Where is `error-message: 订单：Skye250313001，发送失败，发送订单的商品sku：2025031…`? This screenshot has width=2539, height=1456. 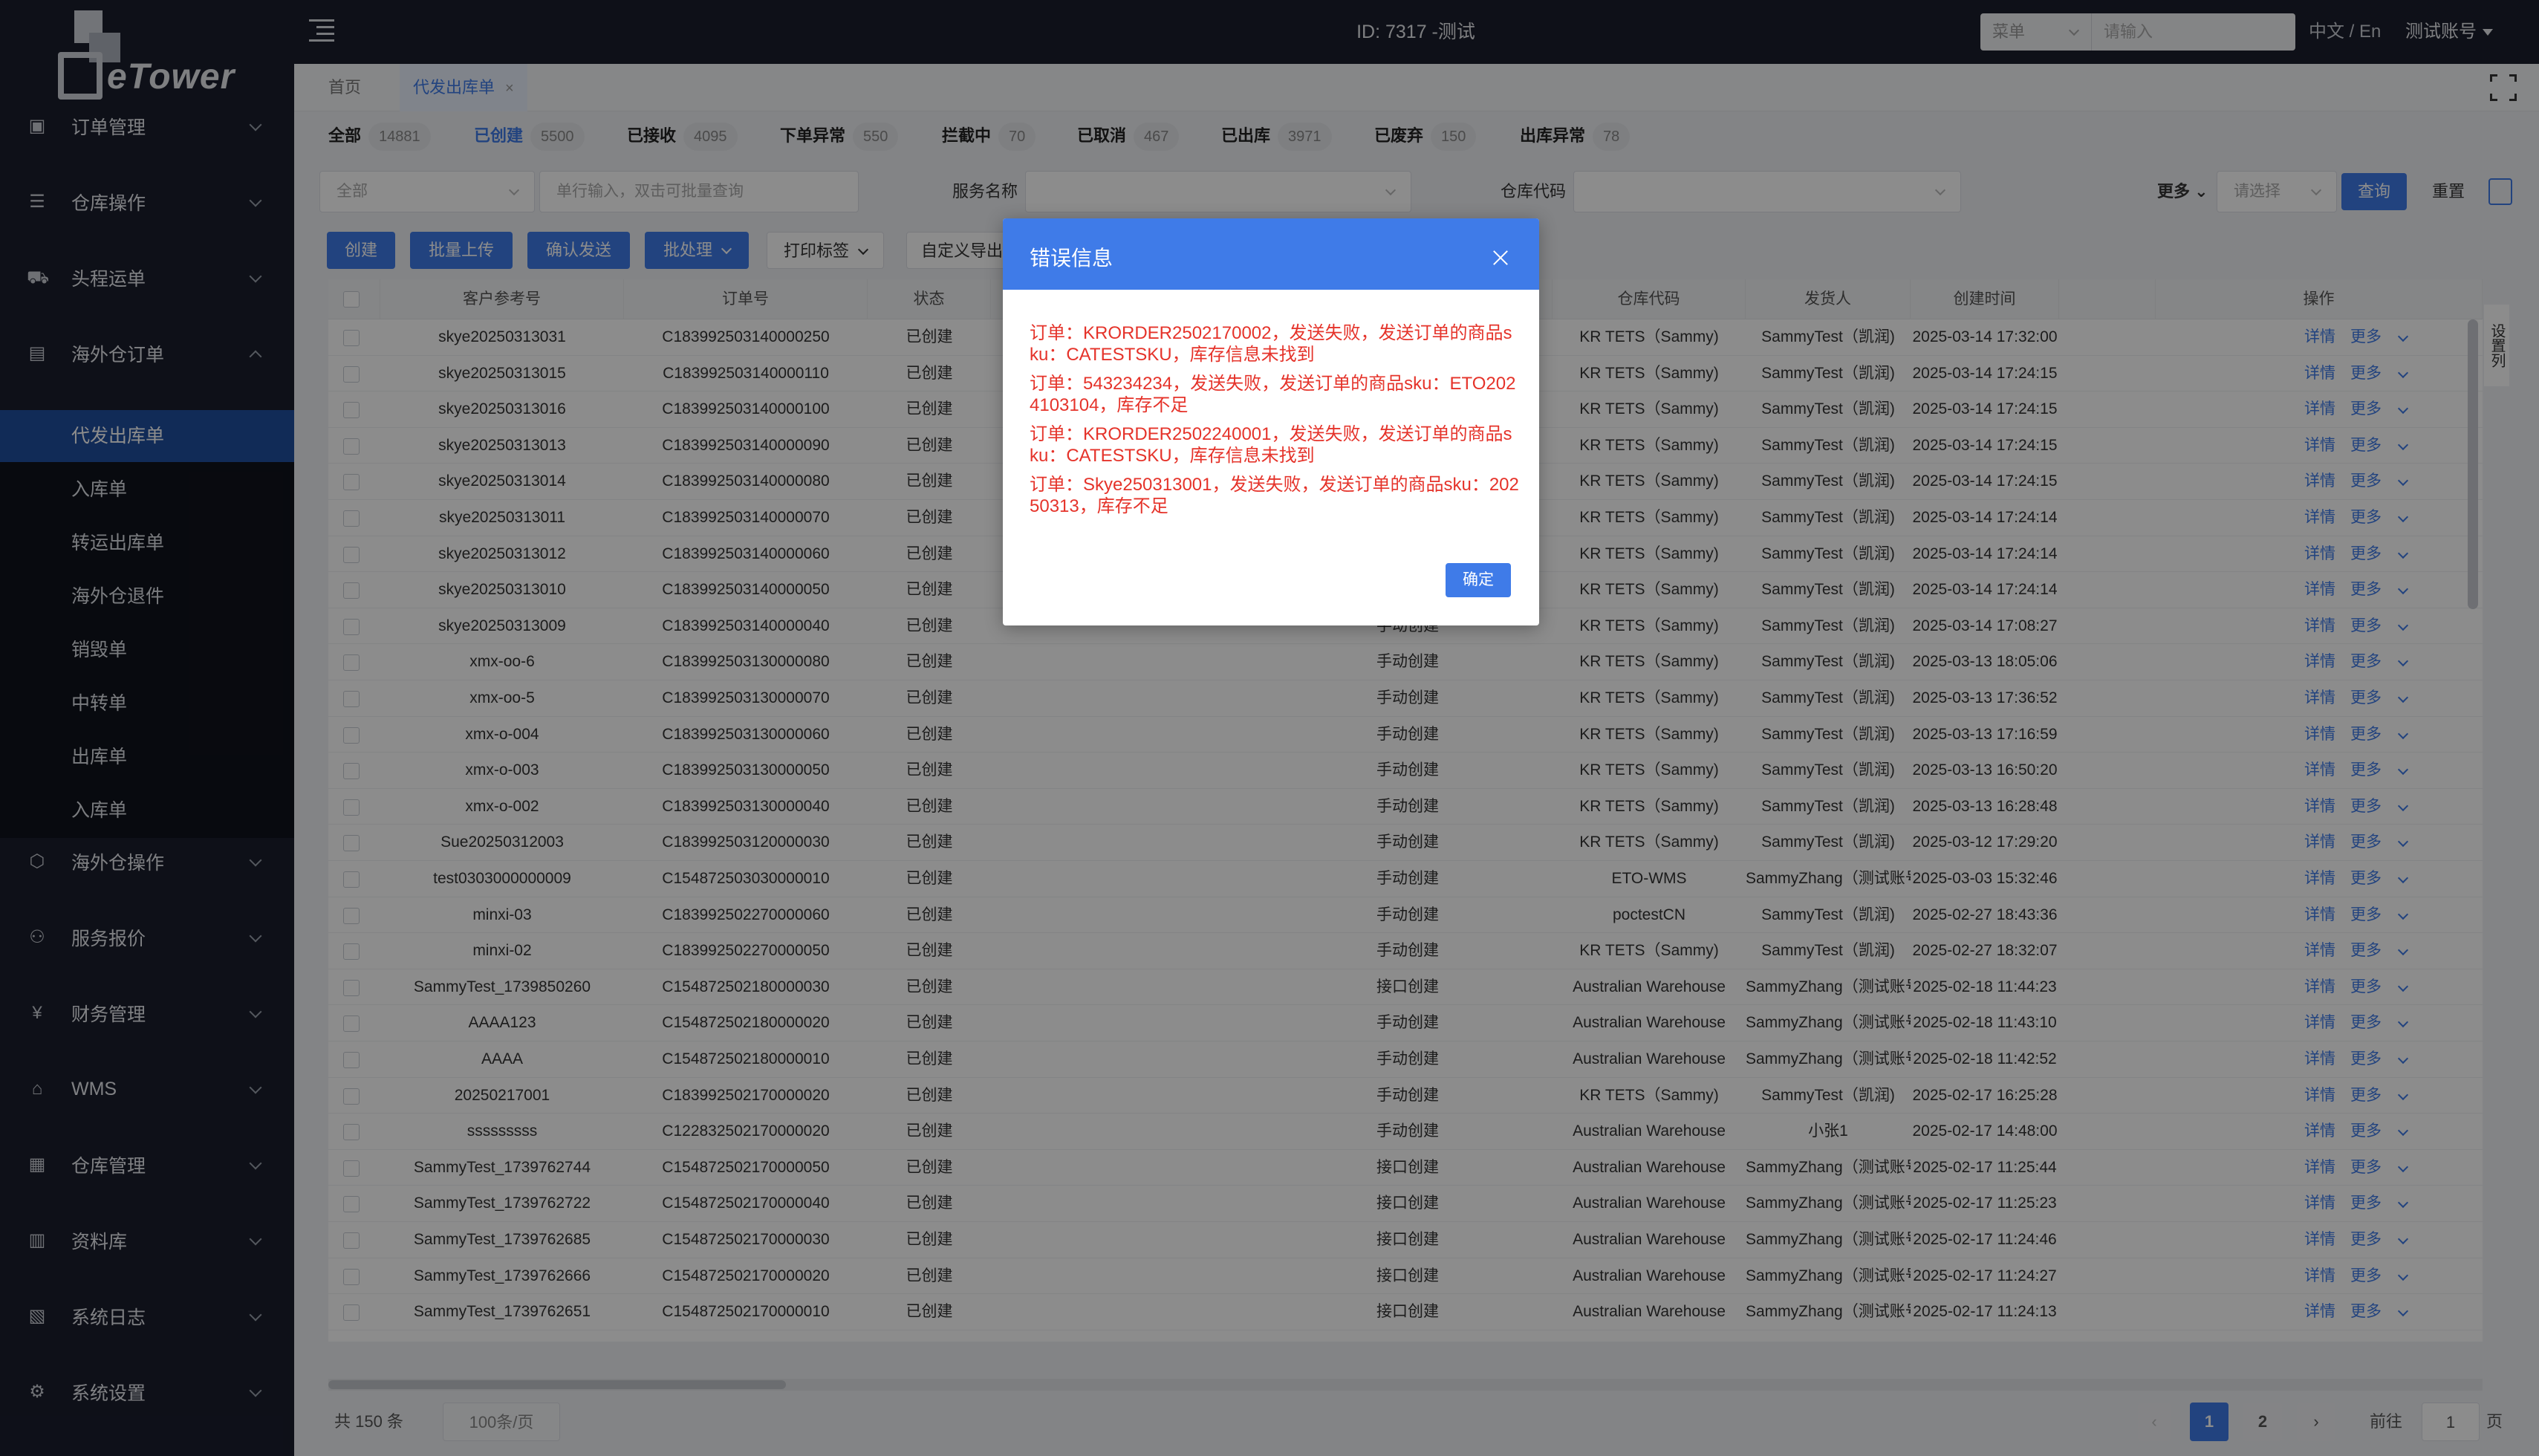
error-message: 订单：Skye250313001，发送失败，发送订单的商品sku：2025031… is located at coordinates (1274, 496).